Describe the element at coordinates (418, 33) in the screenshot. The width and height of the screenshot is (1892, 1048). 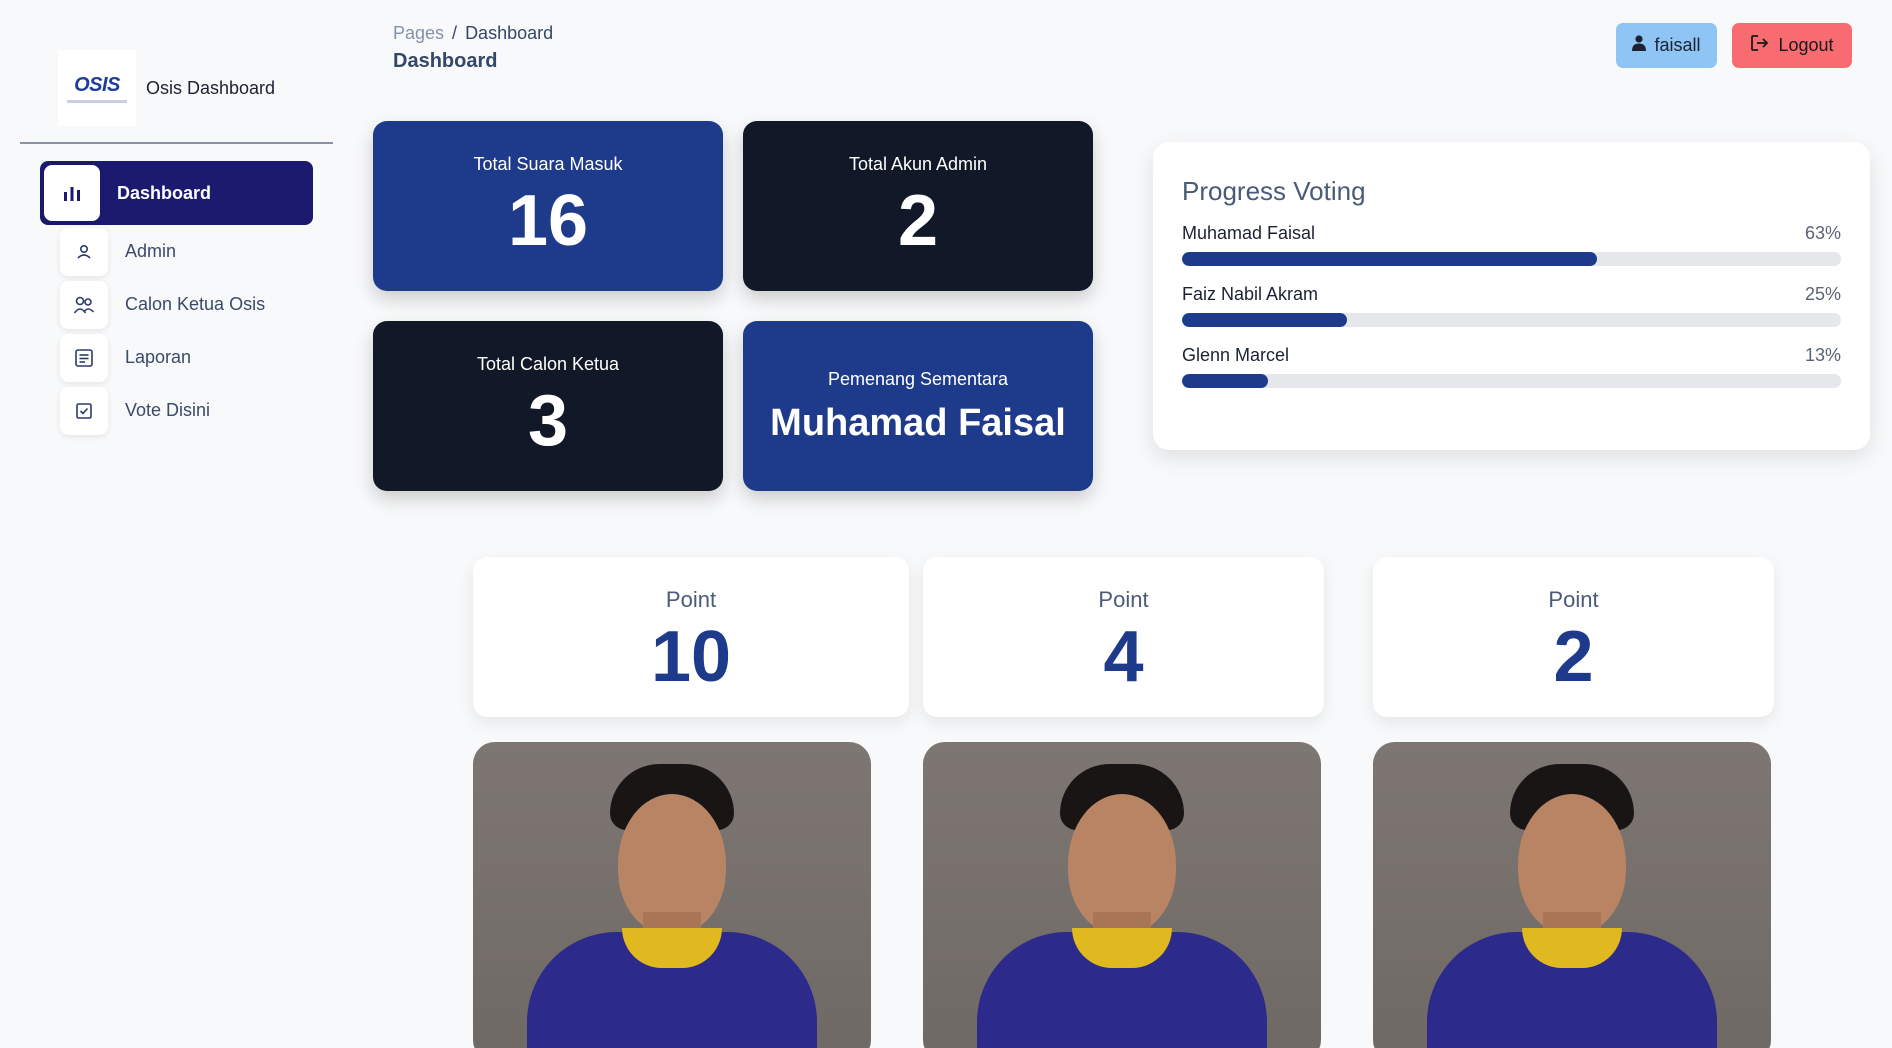
I see `breadcrumb-root: Pages` at that location.